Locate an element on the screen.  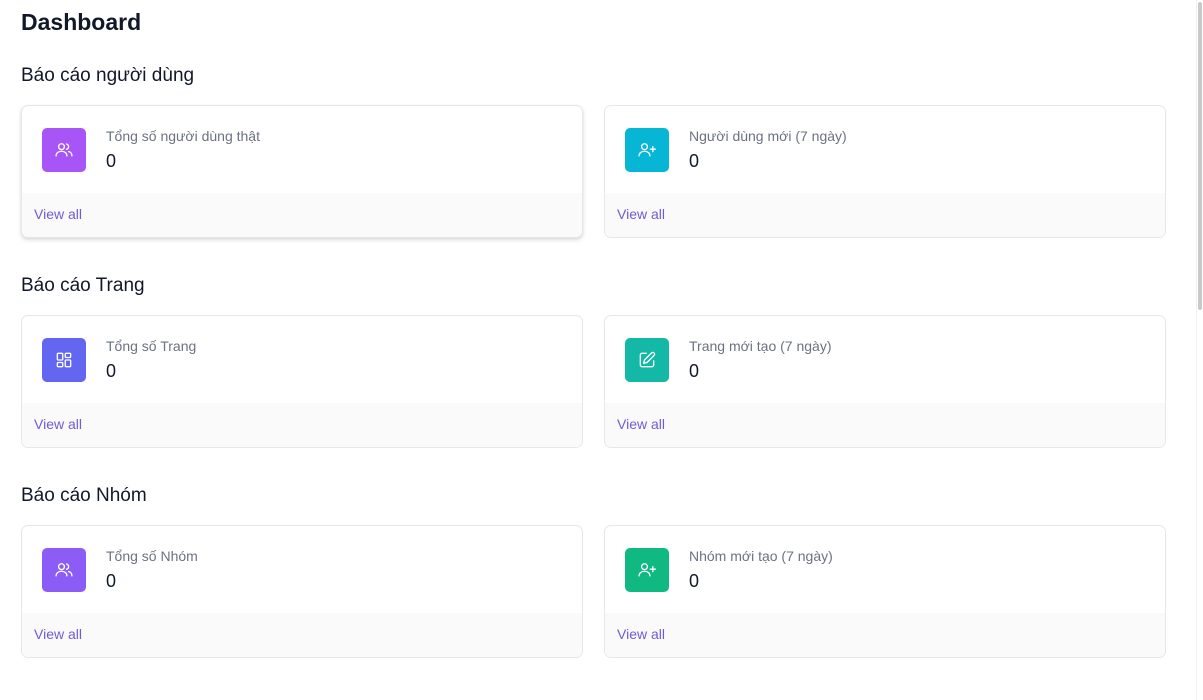
card-label: Tổng số người dùng thật is located at coordinates (183, 136).